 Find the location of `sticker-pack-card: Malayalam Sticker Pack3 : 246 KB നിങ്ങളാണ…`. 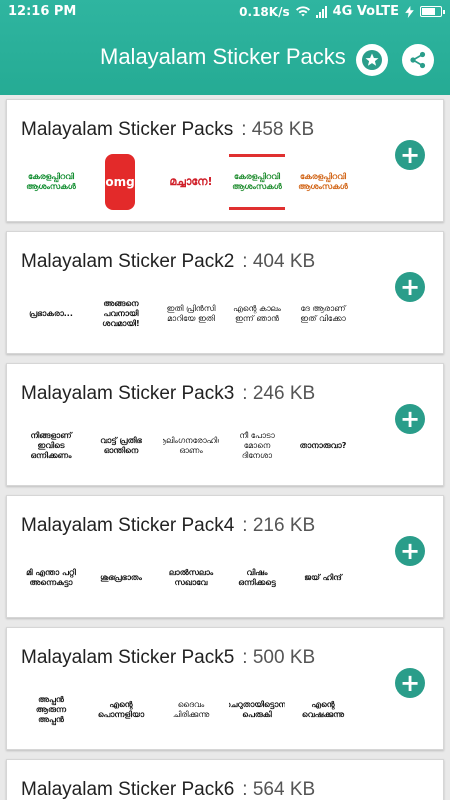

sticker-pack-card: Malayalam Sticker Pack3 : 246 KB നിങ്ങളാണ… is located at coordinates (225, 424).